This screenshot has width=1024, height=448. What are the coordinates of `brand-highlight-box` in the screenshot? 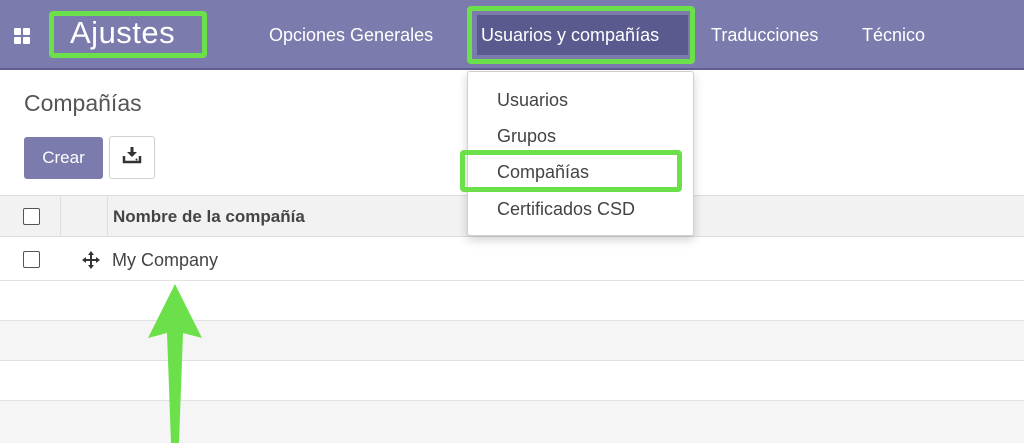 It's located at (128, 34).